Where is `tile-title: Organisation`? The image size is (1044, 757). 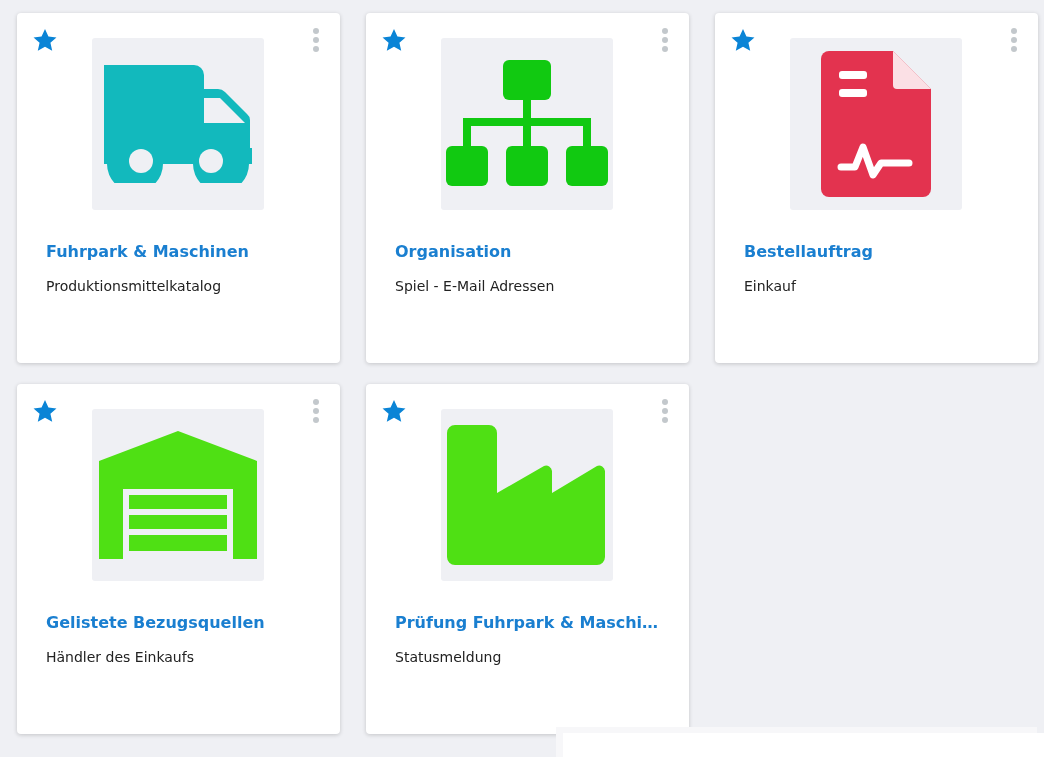 tile-title: Organisation is located at coordinates (453, 251).